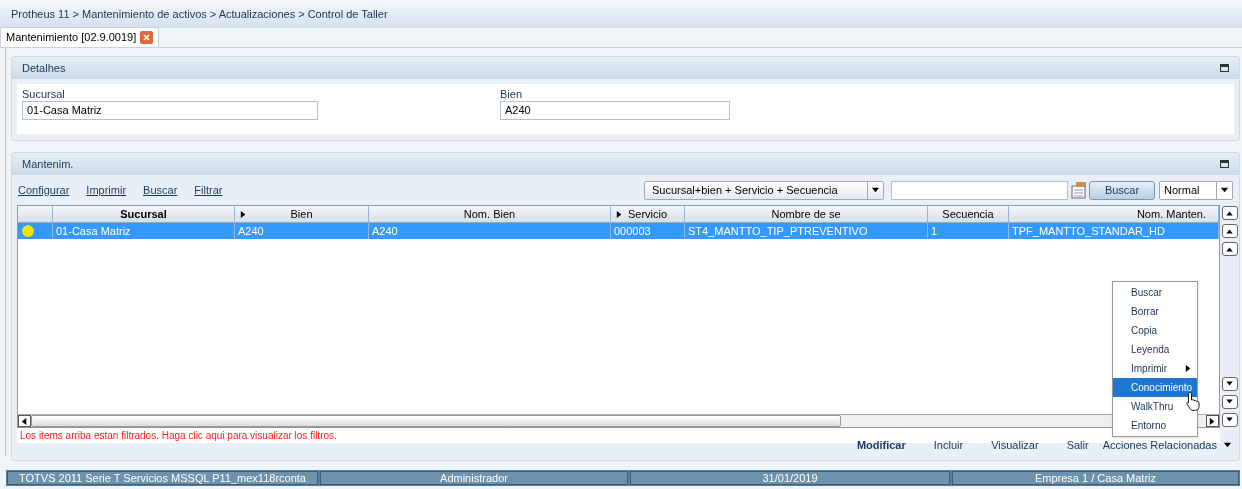 This screenshot has width=1242, height=489. What do you see at coordinates (1155, 292) in the screenshot?
I see `menu-item: Buscar` at bounding box center [1155, 292].